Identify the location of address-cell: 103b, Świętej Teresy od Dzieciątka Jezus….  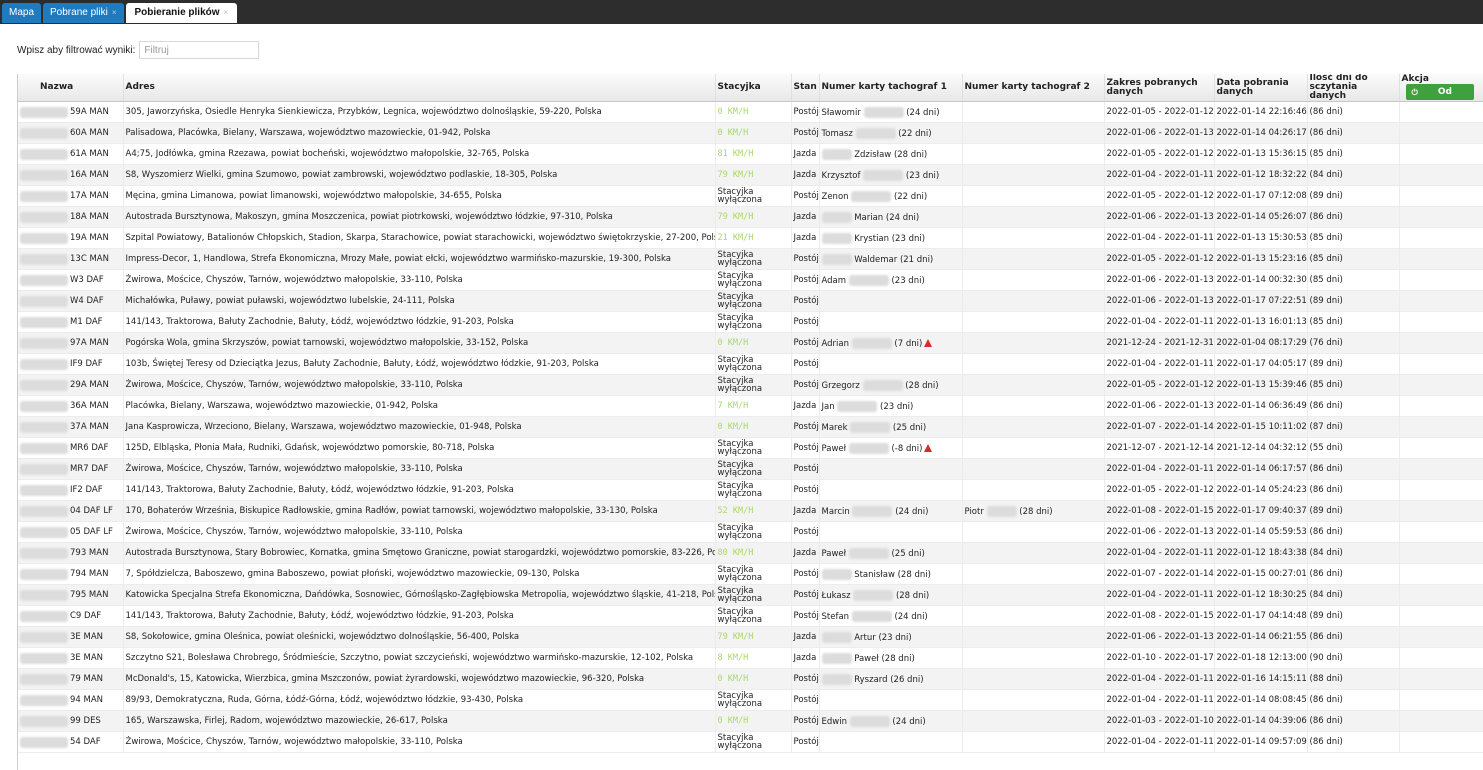
(419, 364).